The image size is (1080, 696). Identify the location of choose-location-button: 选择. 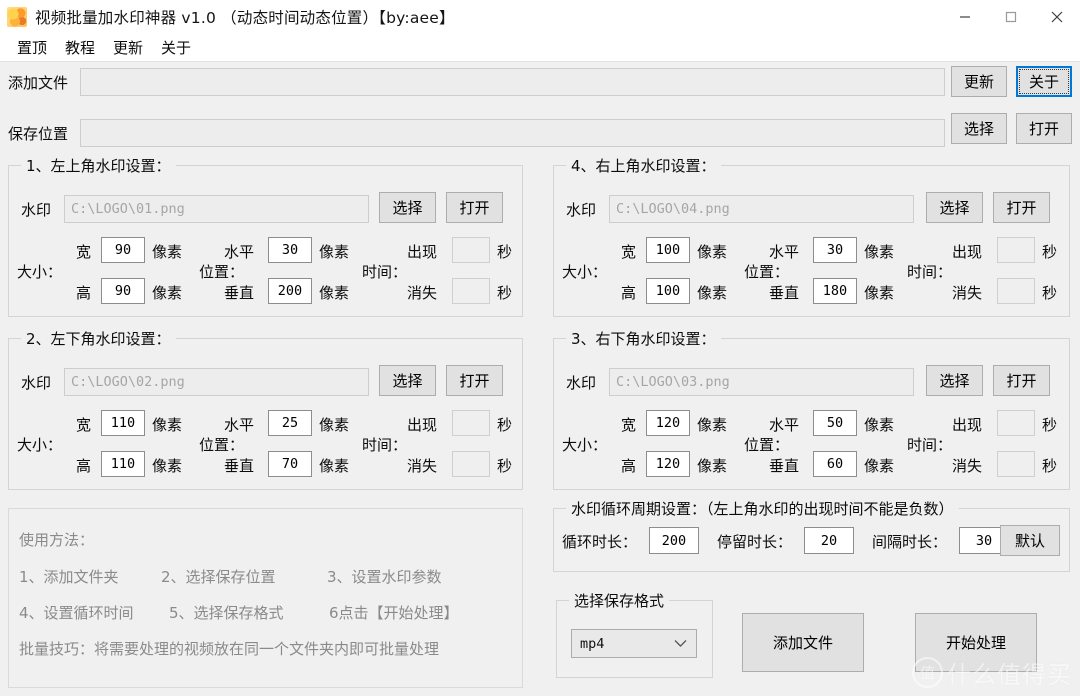
(979, 128).